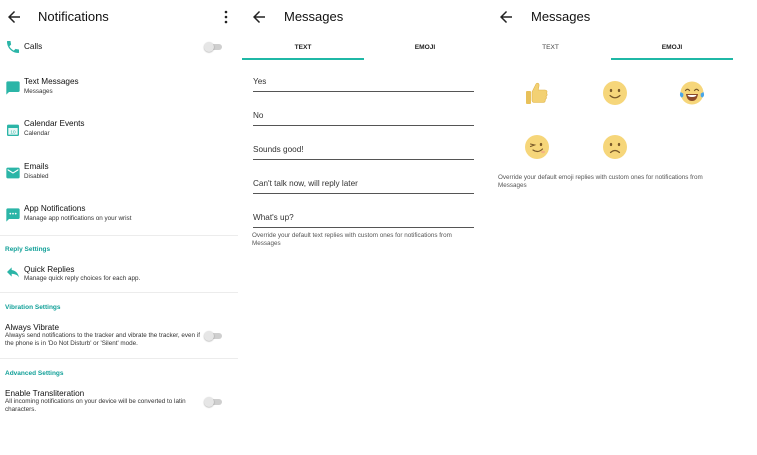  I want to click on calendar-events-label: Calendar Events, so click(54, 123).